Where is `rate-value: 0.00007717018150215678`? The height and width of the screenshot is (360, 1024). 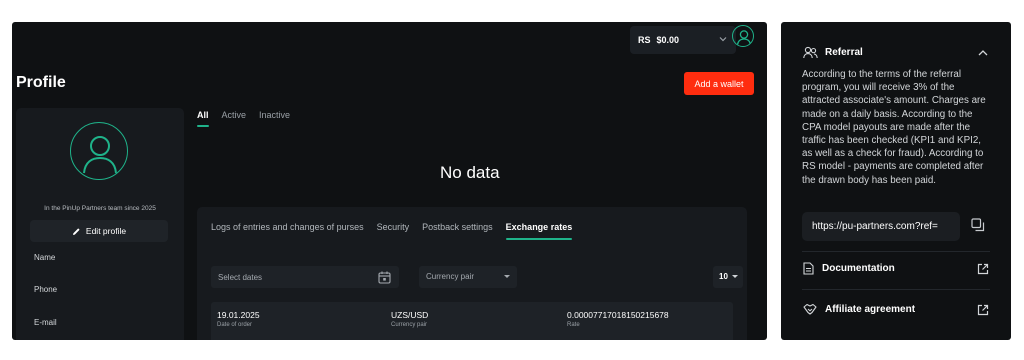
rate-value: 0.00007717018150215678 is located at coordinates (618, 315).